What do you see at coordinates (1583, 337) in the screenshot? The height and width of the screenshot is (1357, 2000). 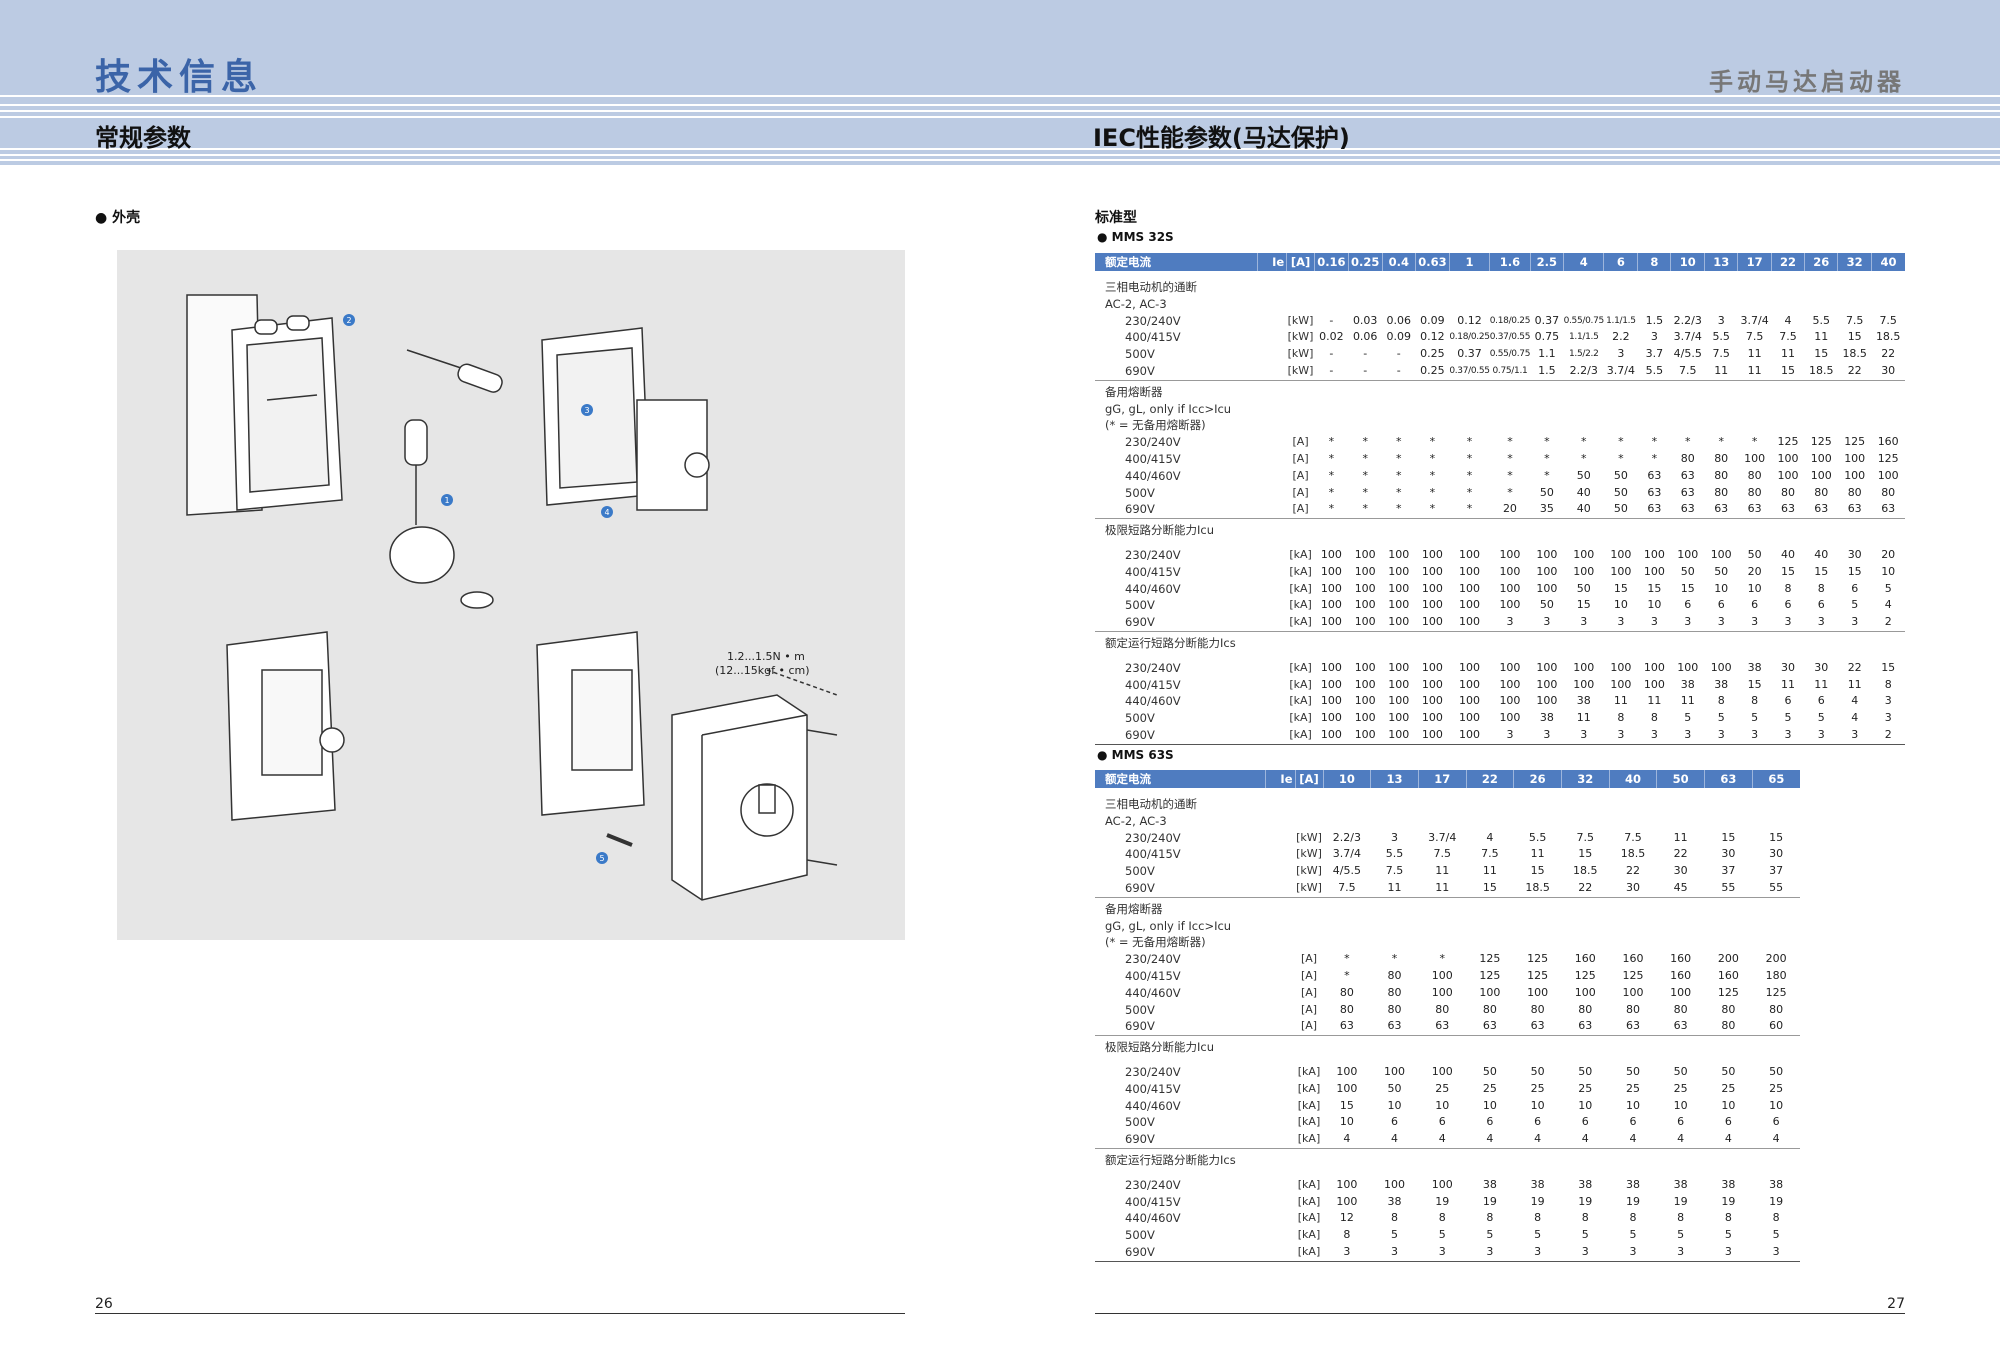 I see `value-cell: 1.1/1.5` at bounding box center [1583, 337].